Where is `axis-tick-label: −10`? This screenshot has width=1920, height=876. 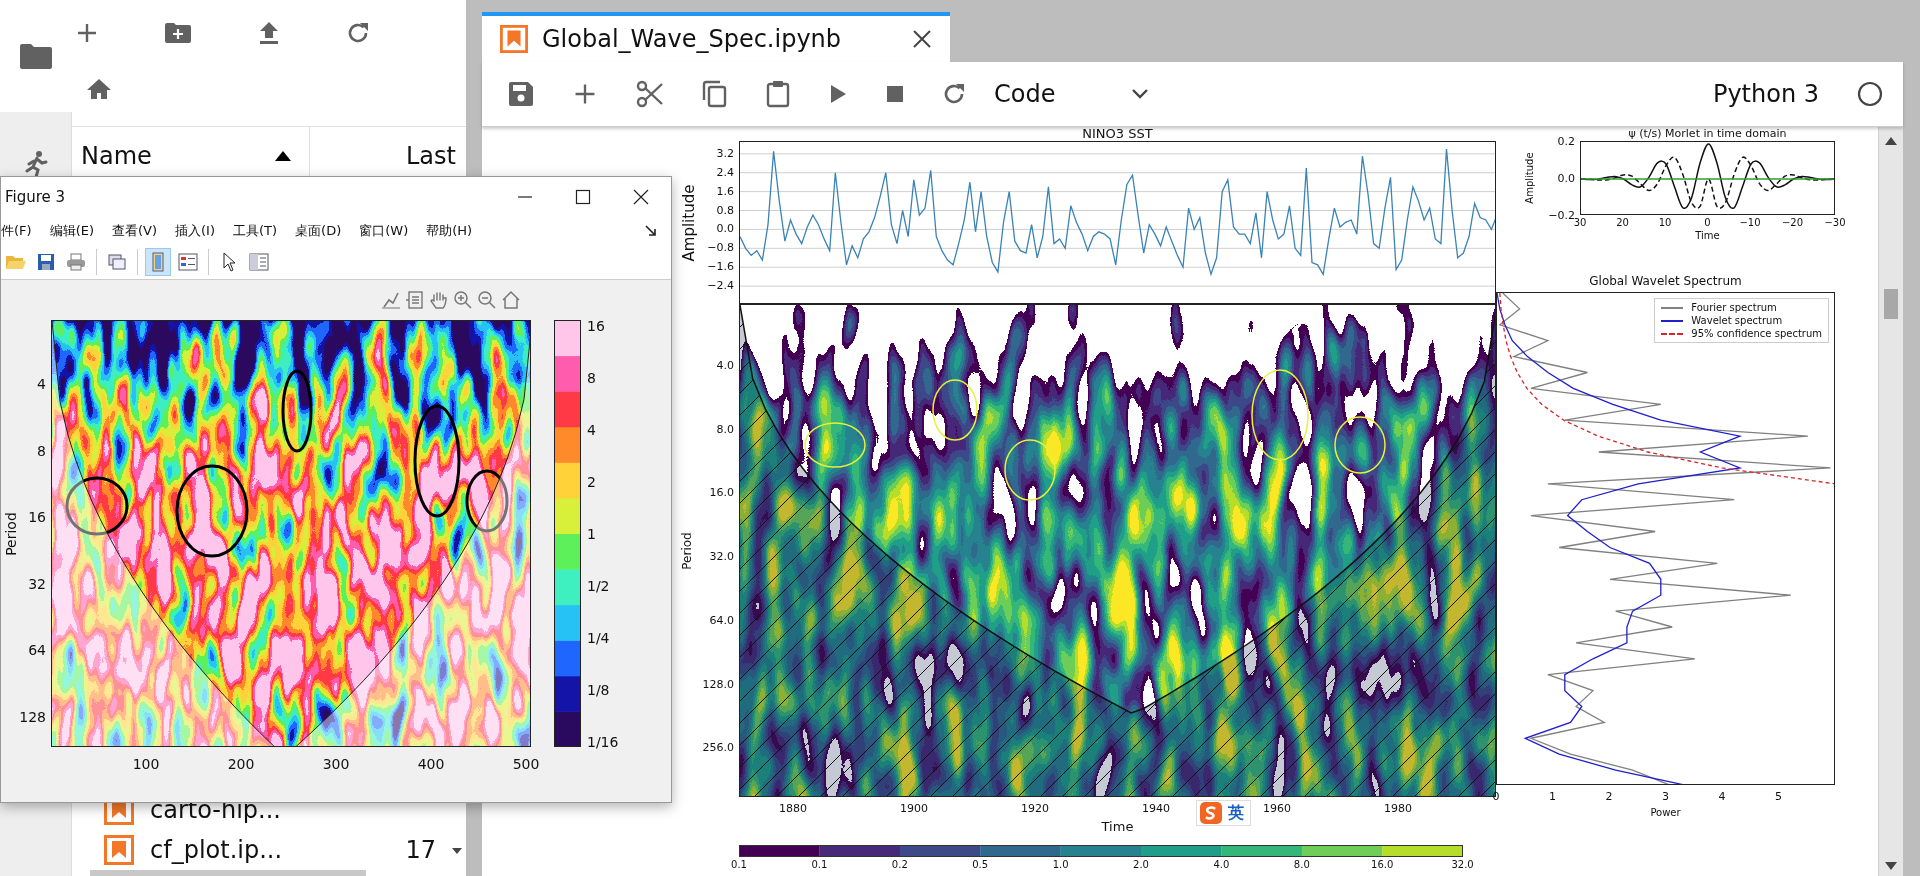
axis-tick-label: −10 is located at coordinates (1750, 223).